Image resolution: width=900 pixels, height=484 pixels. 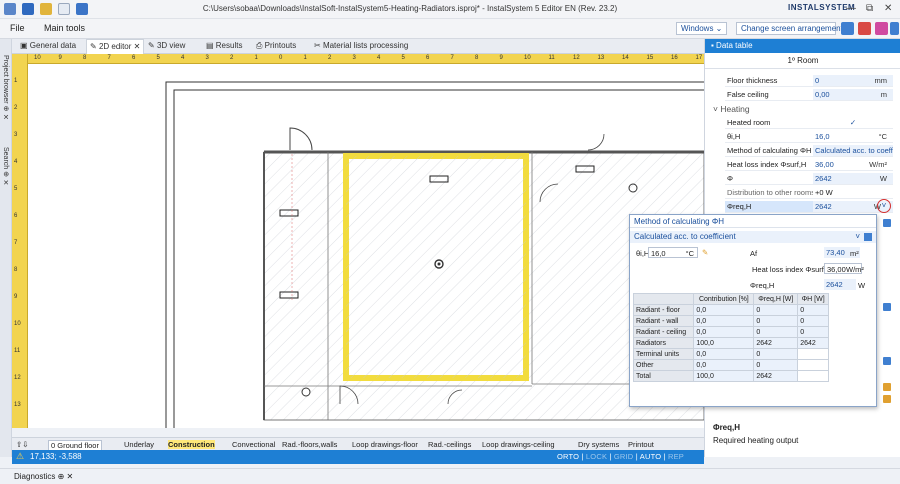 What do you see at coordinates (551, 58) in the screenshot?
I see `ruler-tick-label: 11` at bounding box center [551, 58].